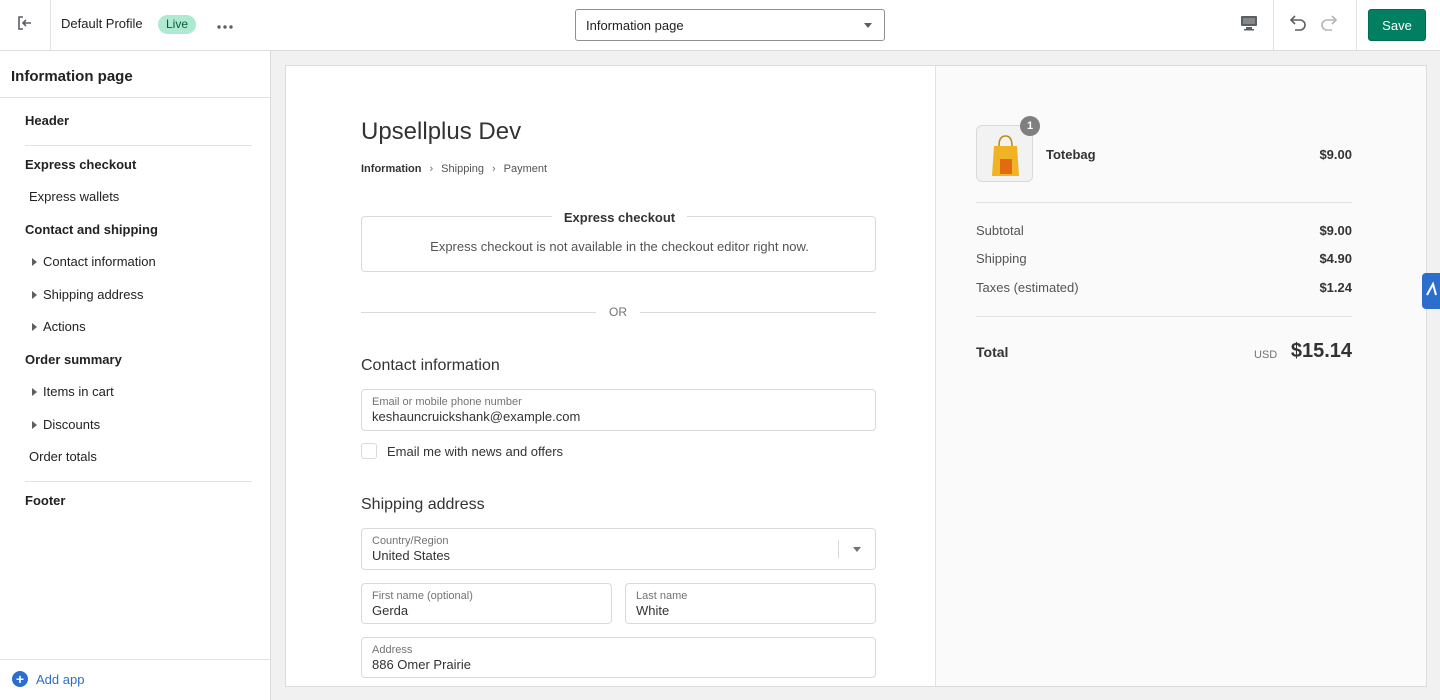 This screenshot has height=700, width=1440. What do you see at coordinates (391, 169) in the screenshot?
I see `breadcrumb-information: Information` at bounding box center [391, 169].